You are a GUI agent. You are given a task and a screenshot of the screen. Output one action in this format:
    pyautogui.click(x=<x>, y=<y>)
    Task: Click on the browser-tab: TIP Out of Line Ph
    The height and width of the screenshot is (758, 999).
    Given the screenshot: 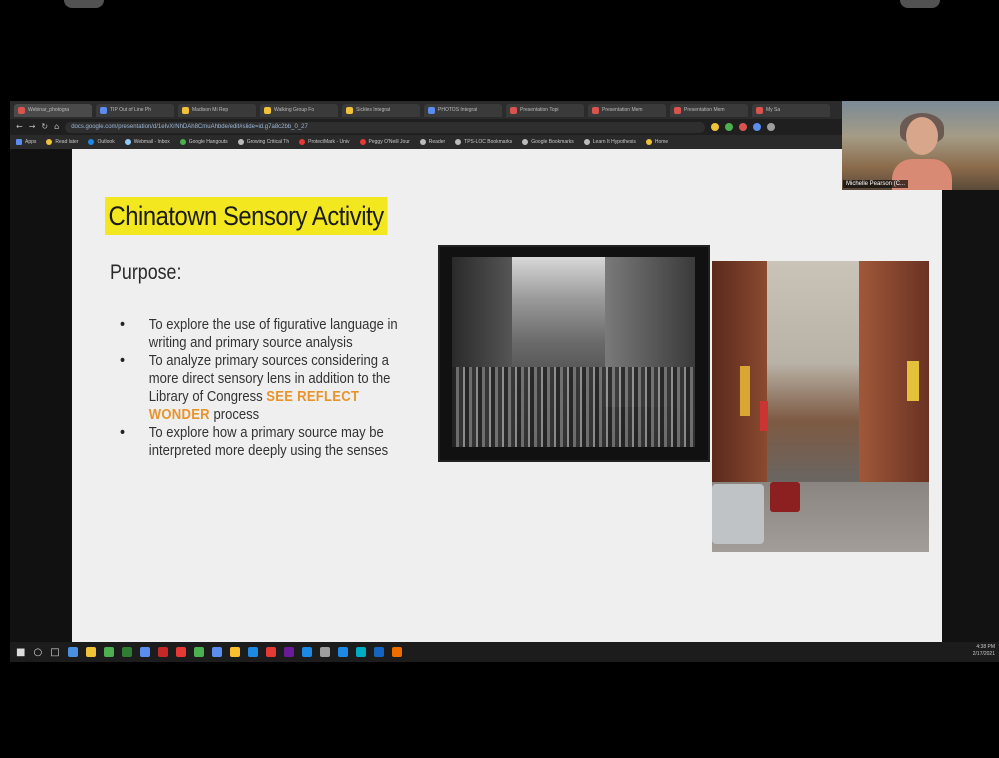 What is the action you would take?
    pyautogui.click(x=135, y=110)
    